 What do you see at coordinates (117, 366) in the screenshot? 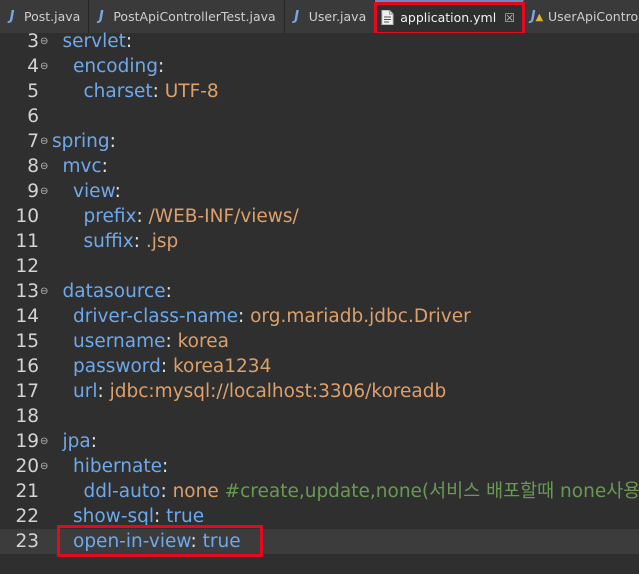
I see `yaml-key: password` at bounding box center [117, 366].